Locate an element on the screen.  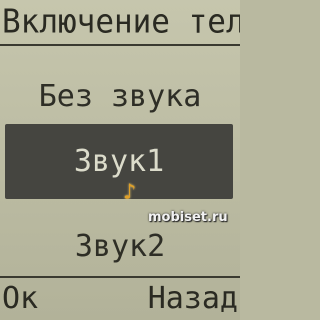
menu-item-sound2: Звук2 is located at coordinates (120, 247).